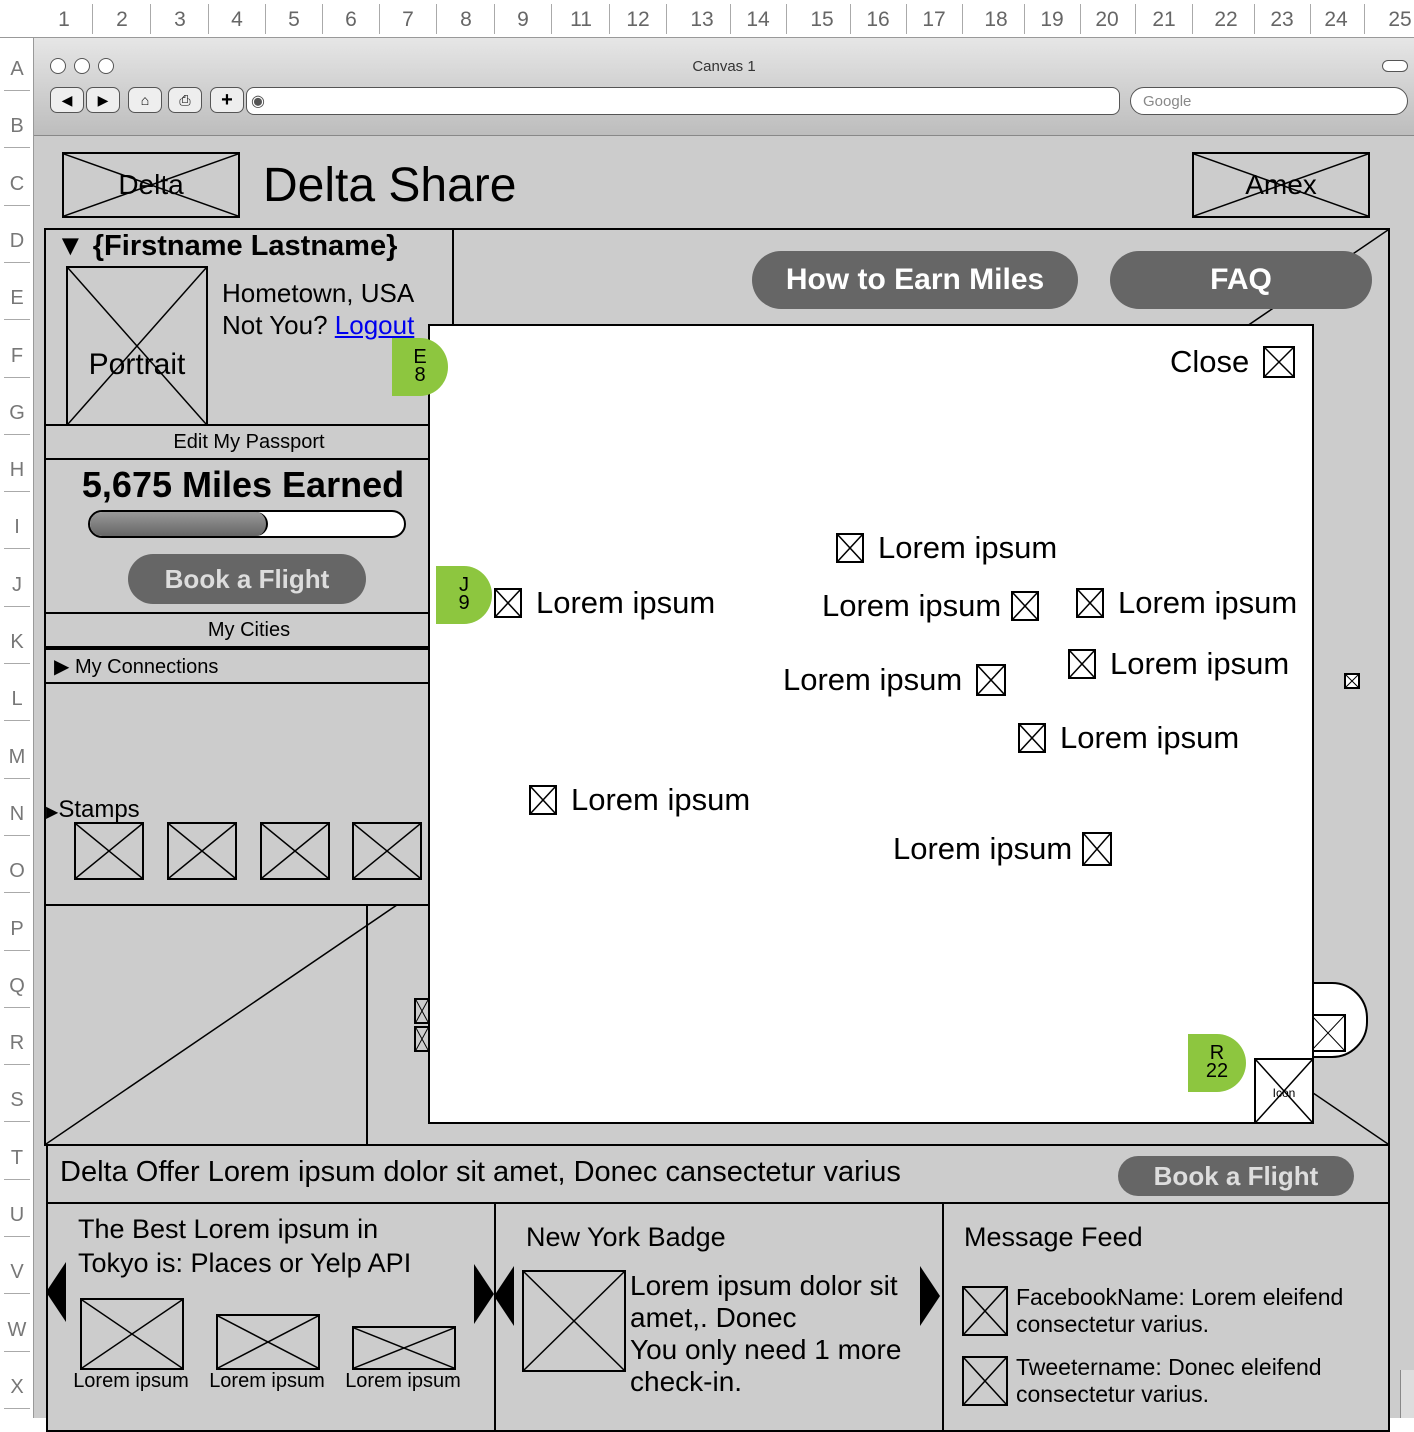  What do you see at coordinates (179, 524) in the screenshot?
I see `miles-progress-fill` at bounding box center [179, 524].